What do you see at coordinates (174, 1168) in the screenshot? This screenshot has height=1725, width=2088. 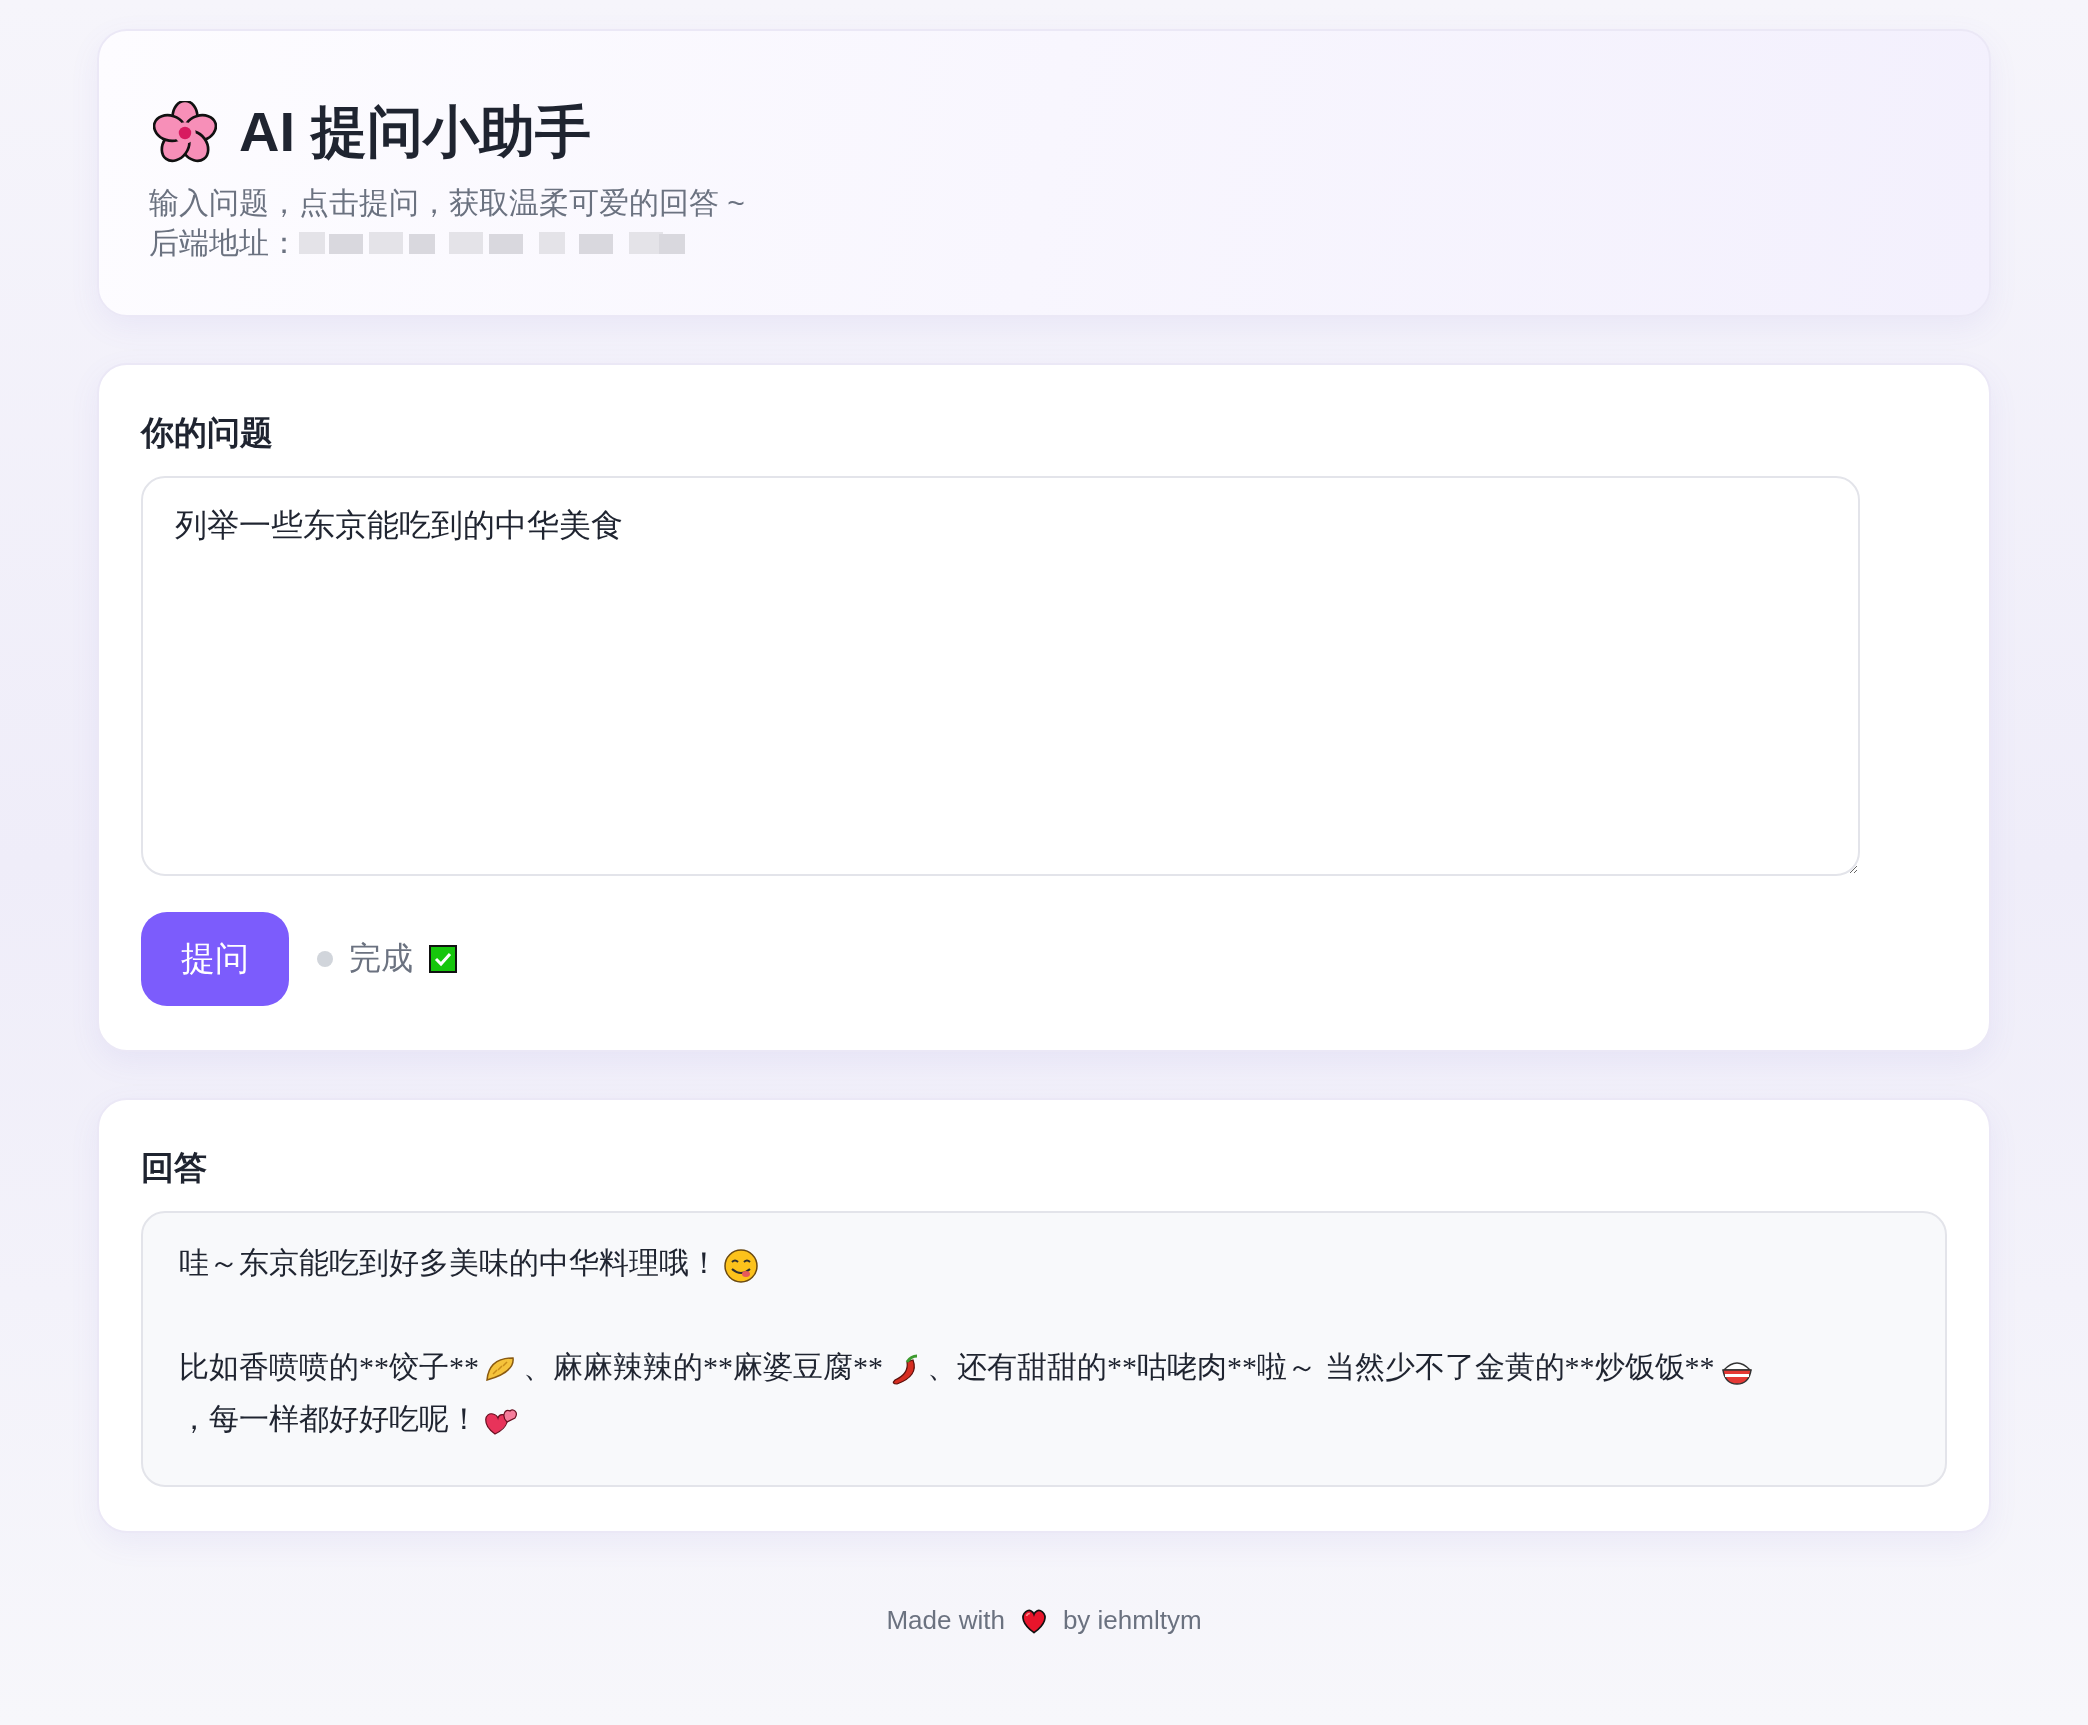 I see `section-heading: 回答` at bounding box center [174, 1168].